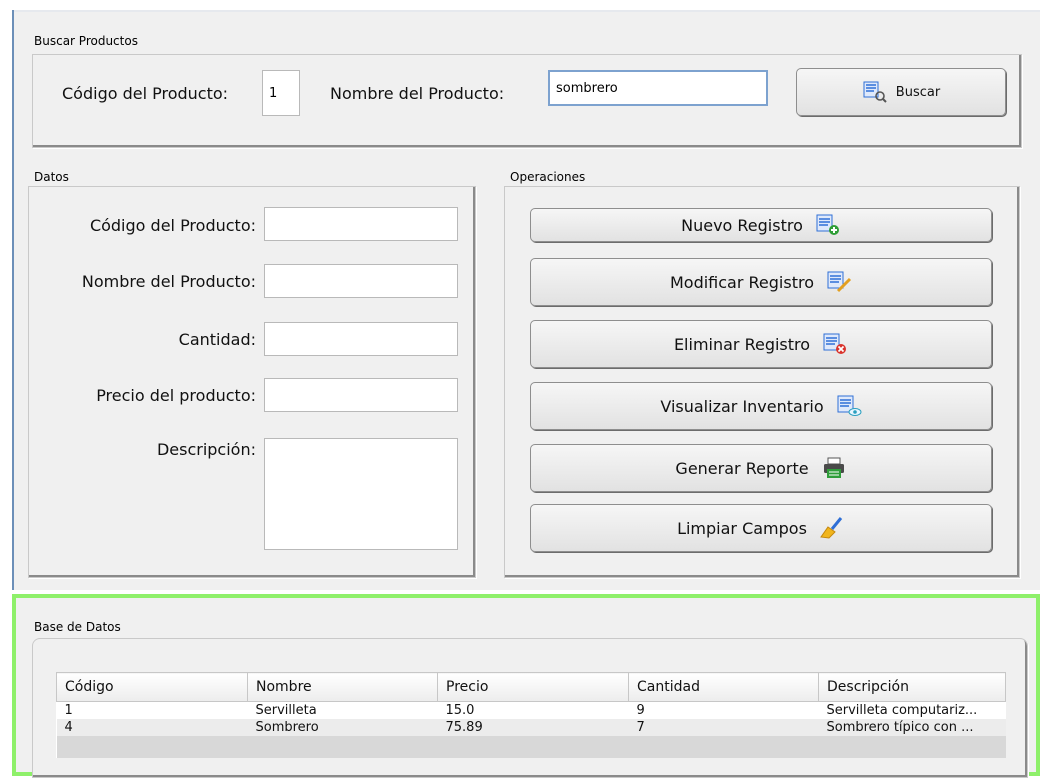 The height and width of the screenshot is (778, 1040). I want to click on delete-record-icon, so click(835, 344).